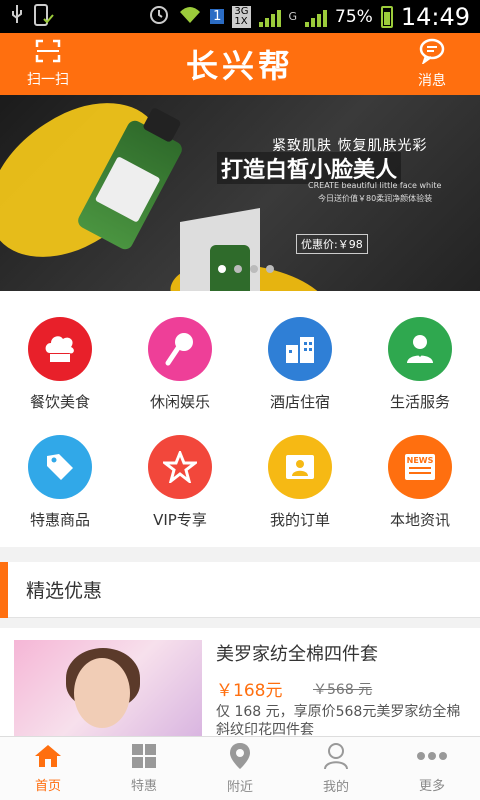 The height and width of the screenshot is (800, 480). Describe the element at coordinates (375, 185) in the screenshot. I see `banner-english-line: CREATE beautiful little face white` at that location.